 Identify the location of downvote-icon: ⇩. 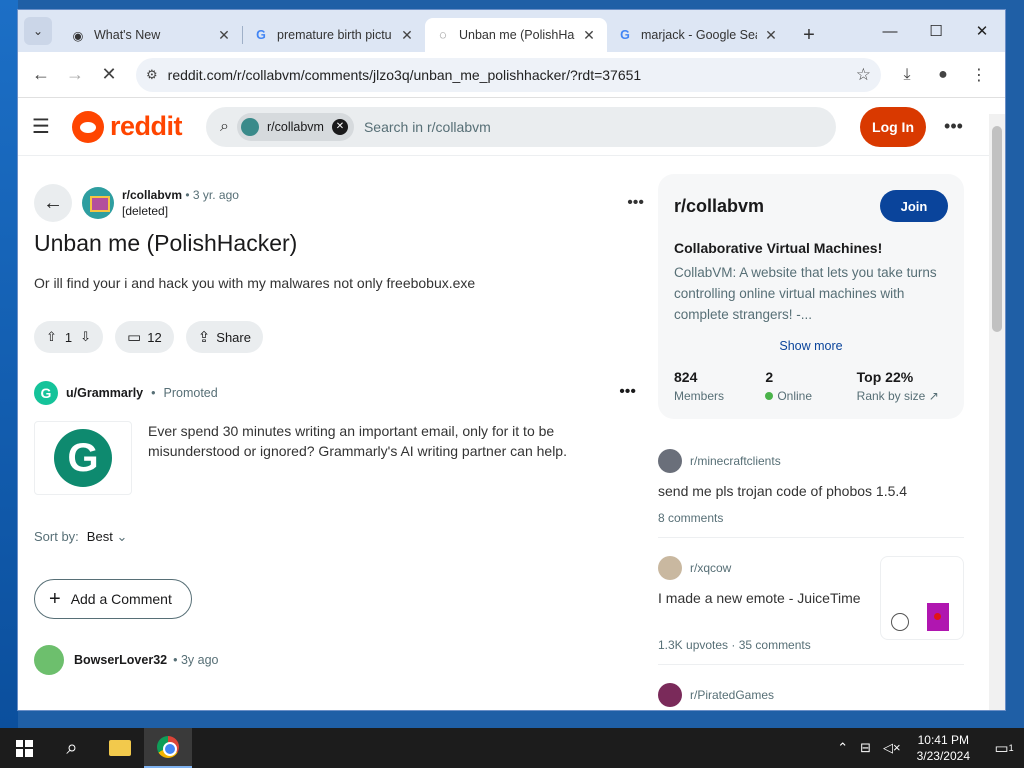
(85, 337).